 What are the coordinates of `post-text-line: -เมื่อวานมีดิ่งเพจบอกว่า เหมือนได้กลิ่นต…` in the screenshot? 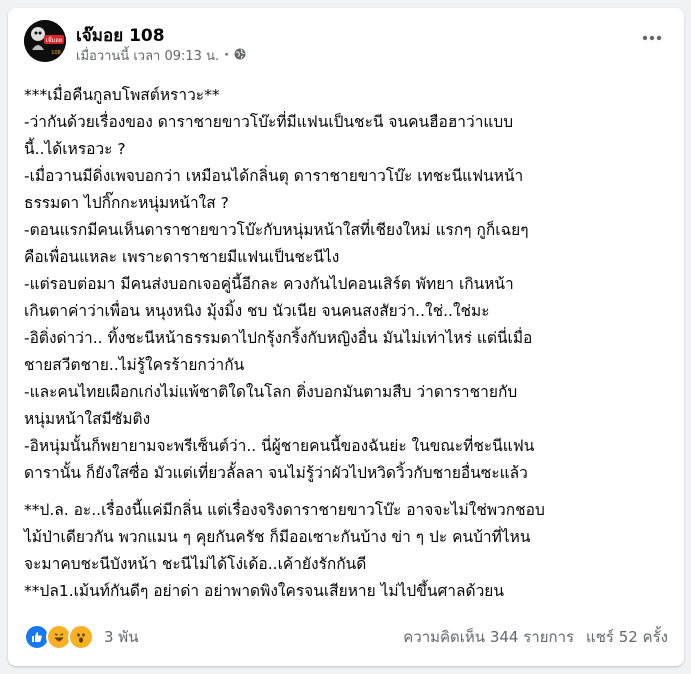 It's located at (274, 176).